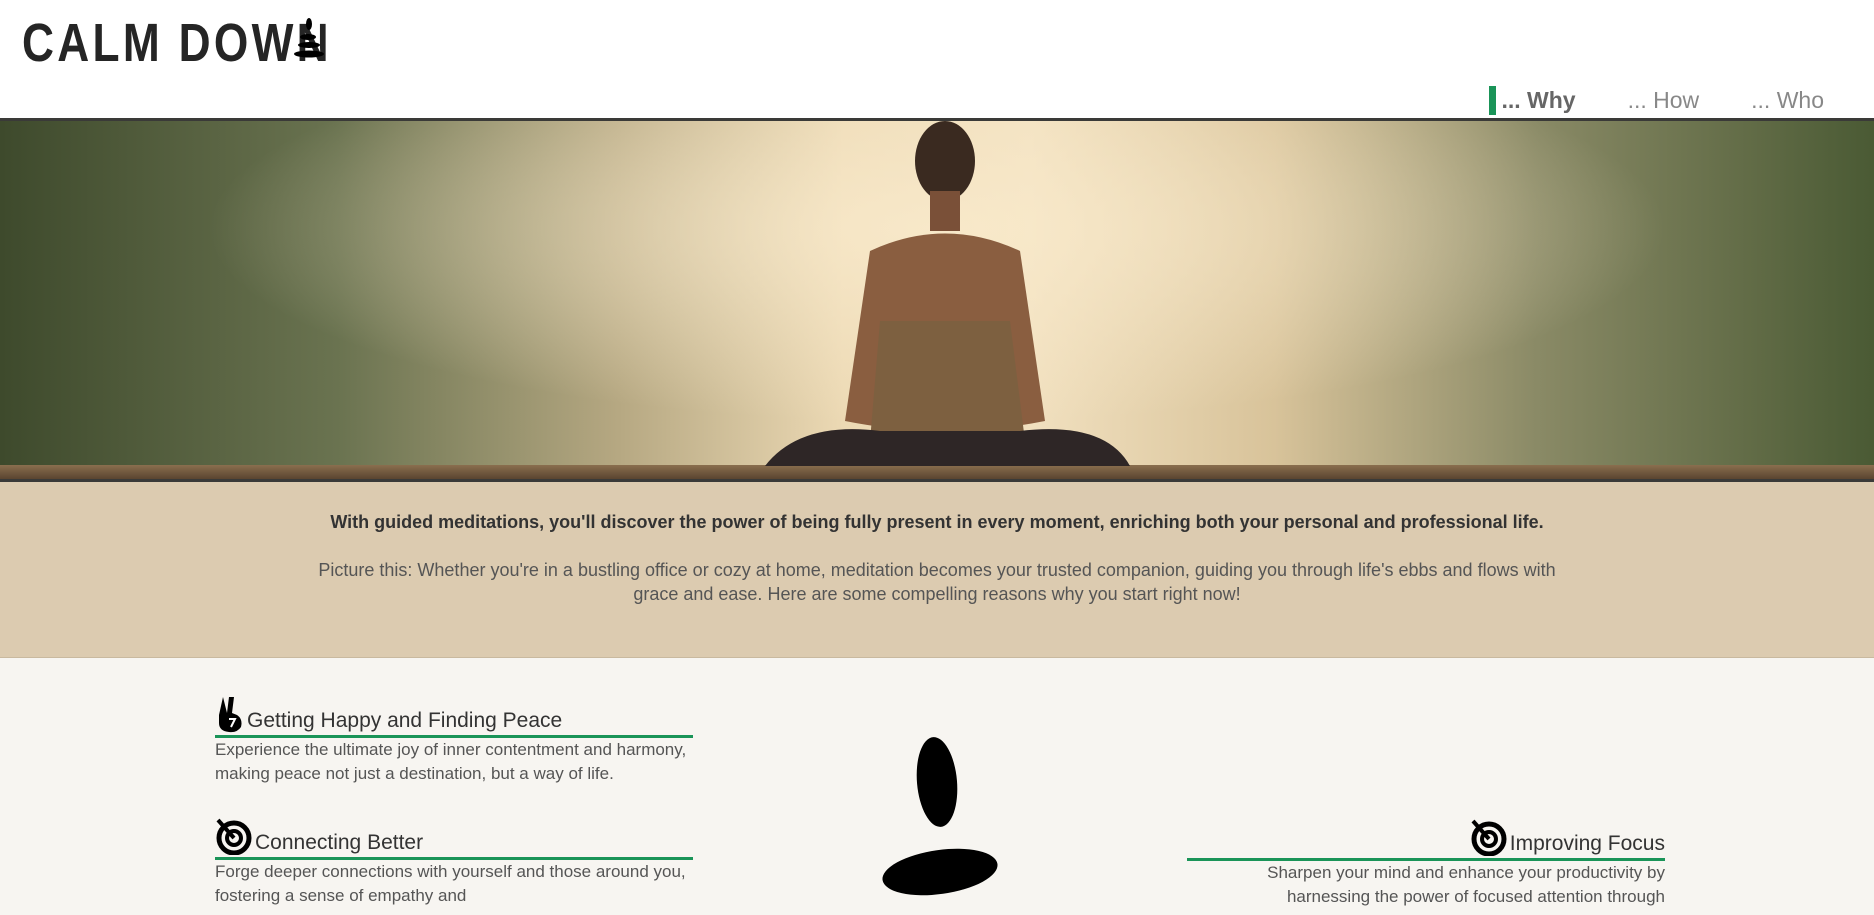  What do you see at coordinates (1426, 839) in the screenshot?
I see `feature-title: Improving Focus` at bounding box center [1426, 839].